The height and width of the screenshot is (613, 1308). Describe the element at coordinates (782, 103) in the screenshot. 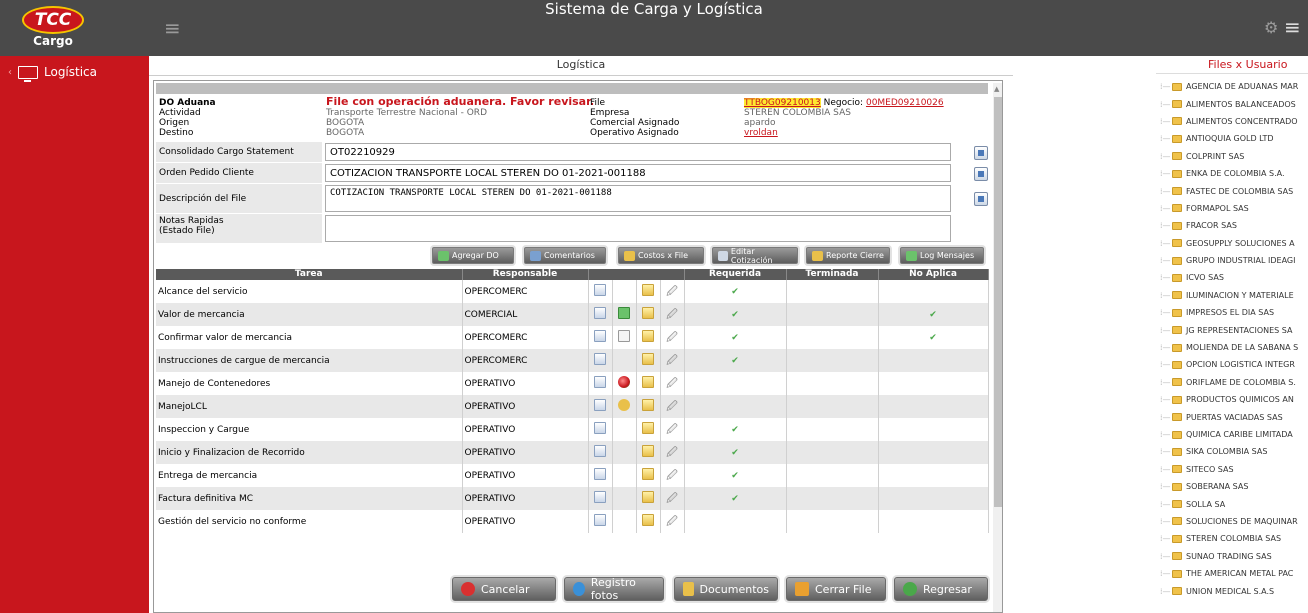

I see `file-number-link: TTBOG09210013` at that location.